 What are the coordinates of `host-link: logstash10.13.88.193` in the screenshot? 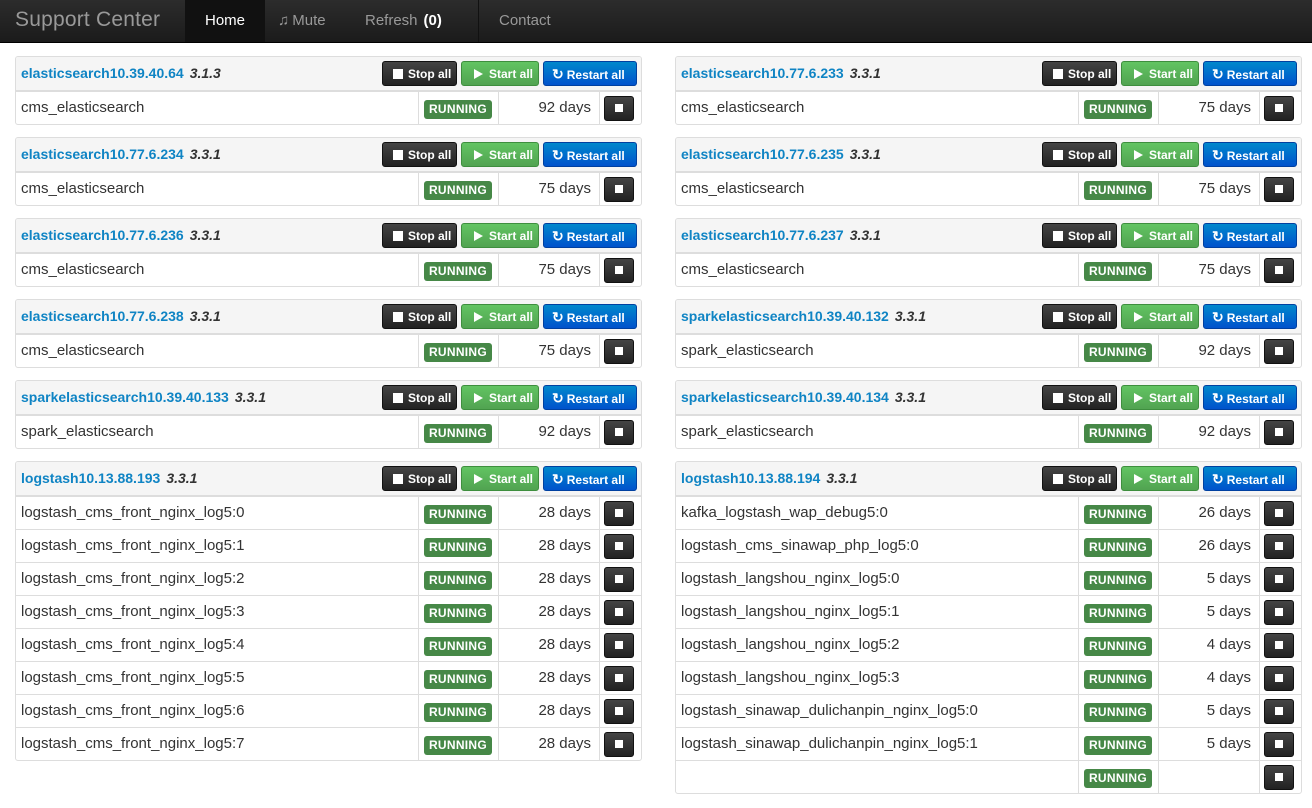 It's located at (90, 478).